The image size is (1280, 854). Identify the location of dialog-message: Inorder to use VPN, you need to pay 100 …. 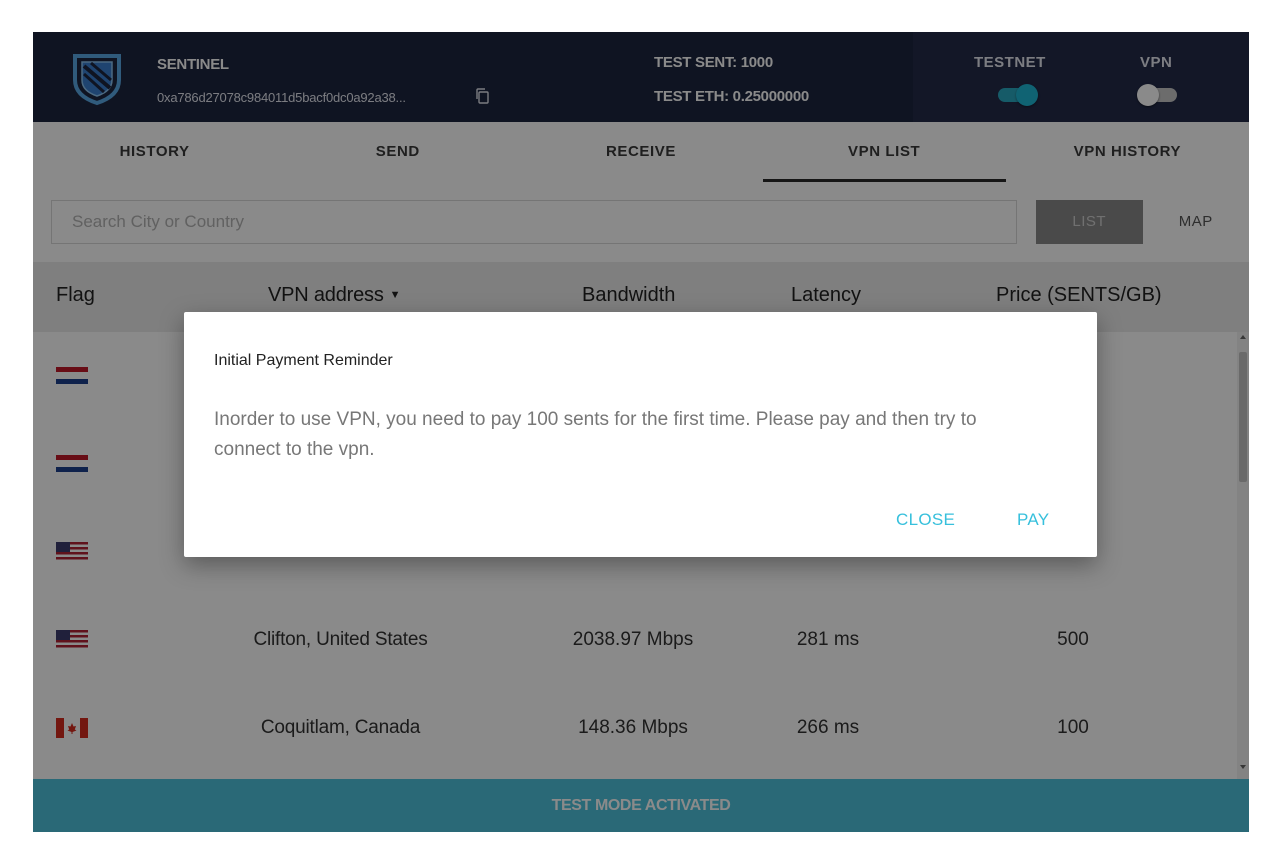
(595, 434).